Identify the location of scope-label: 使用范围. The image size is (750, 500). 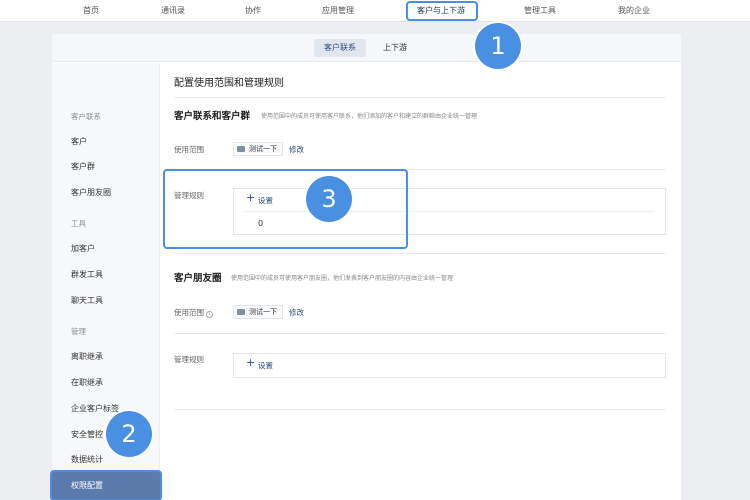
(189, 149).